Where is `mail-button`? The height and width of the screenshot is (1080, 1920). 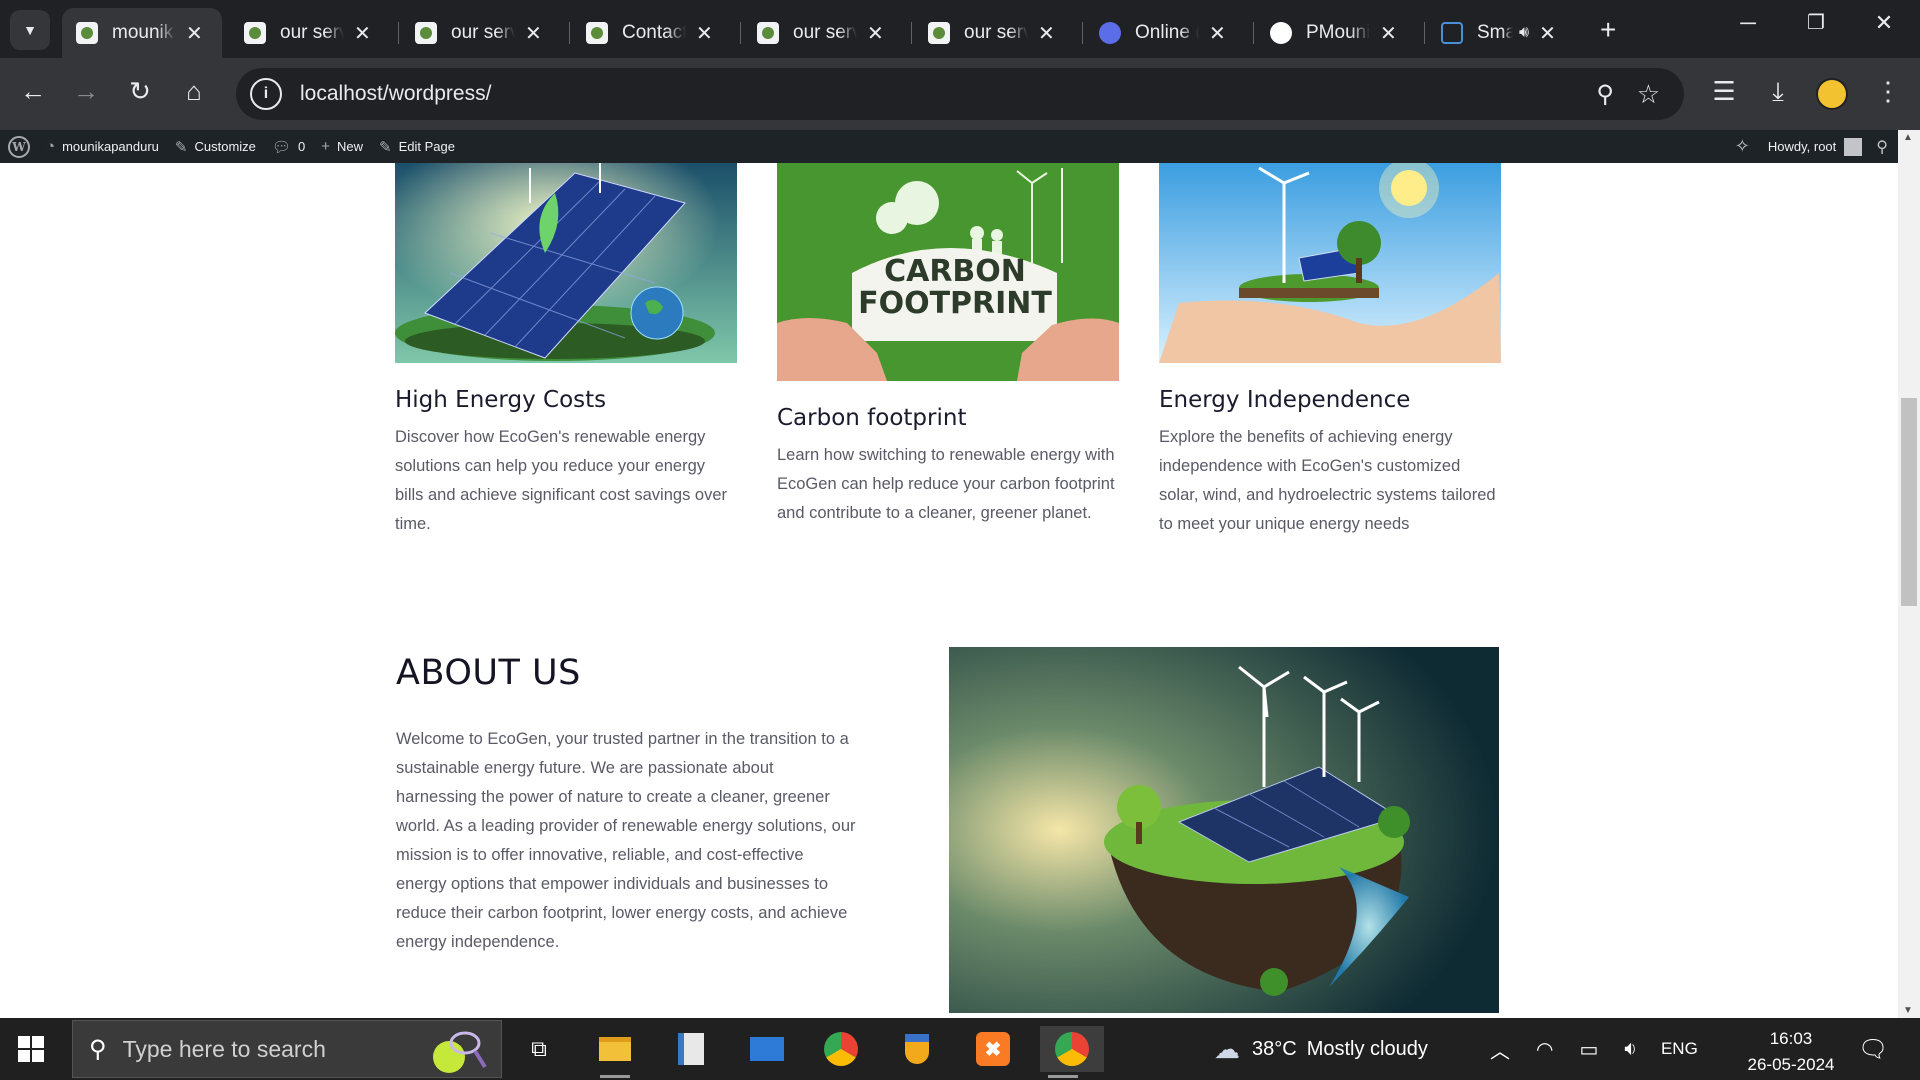 mail-button is located at coordinates (767, 1049).